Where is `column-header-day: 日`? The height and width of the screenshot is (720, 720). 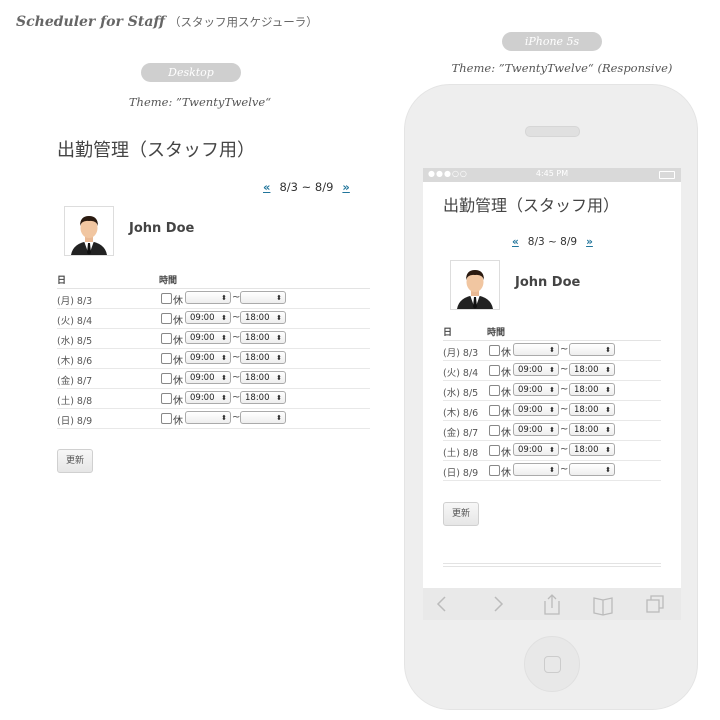 column-header-day: 日 is located at coordinates (62, 281).